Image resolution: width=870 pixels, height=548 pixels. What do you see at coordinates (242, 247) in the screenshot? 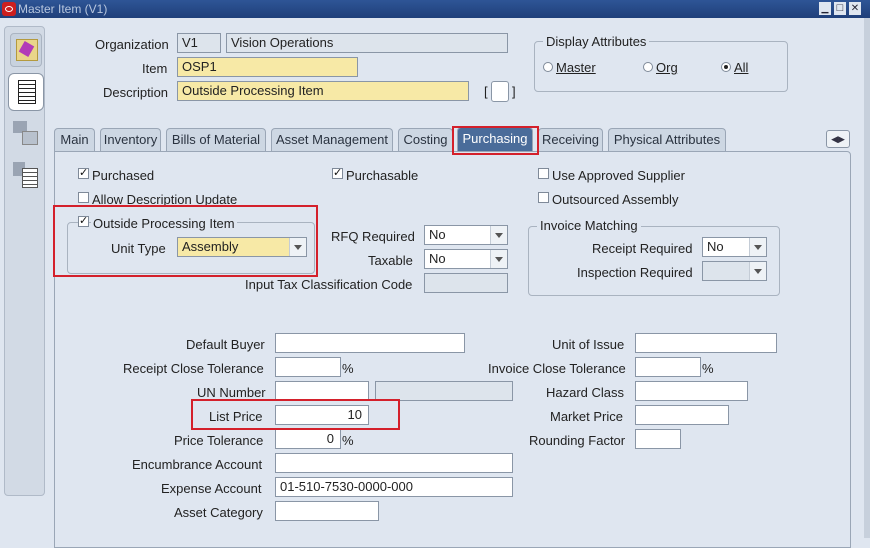
I see `unit-type-select: Assembly` at bounding box center [242, 247].